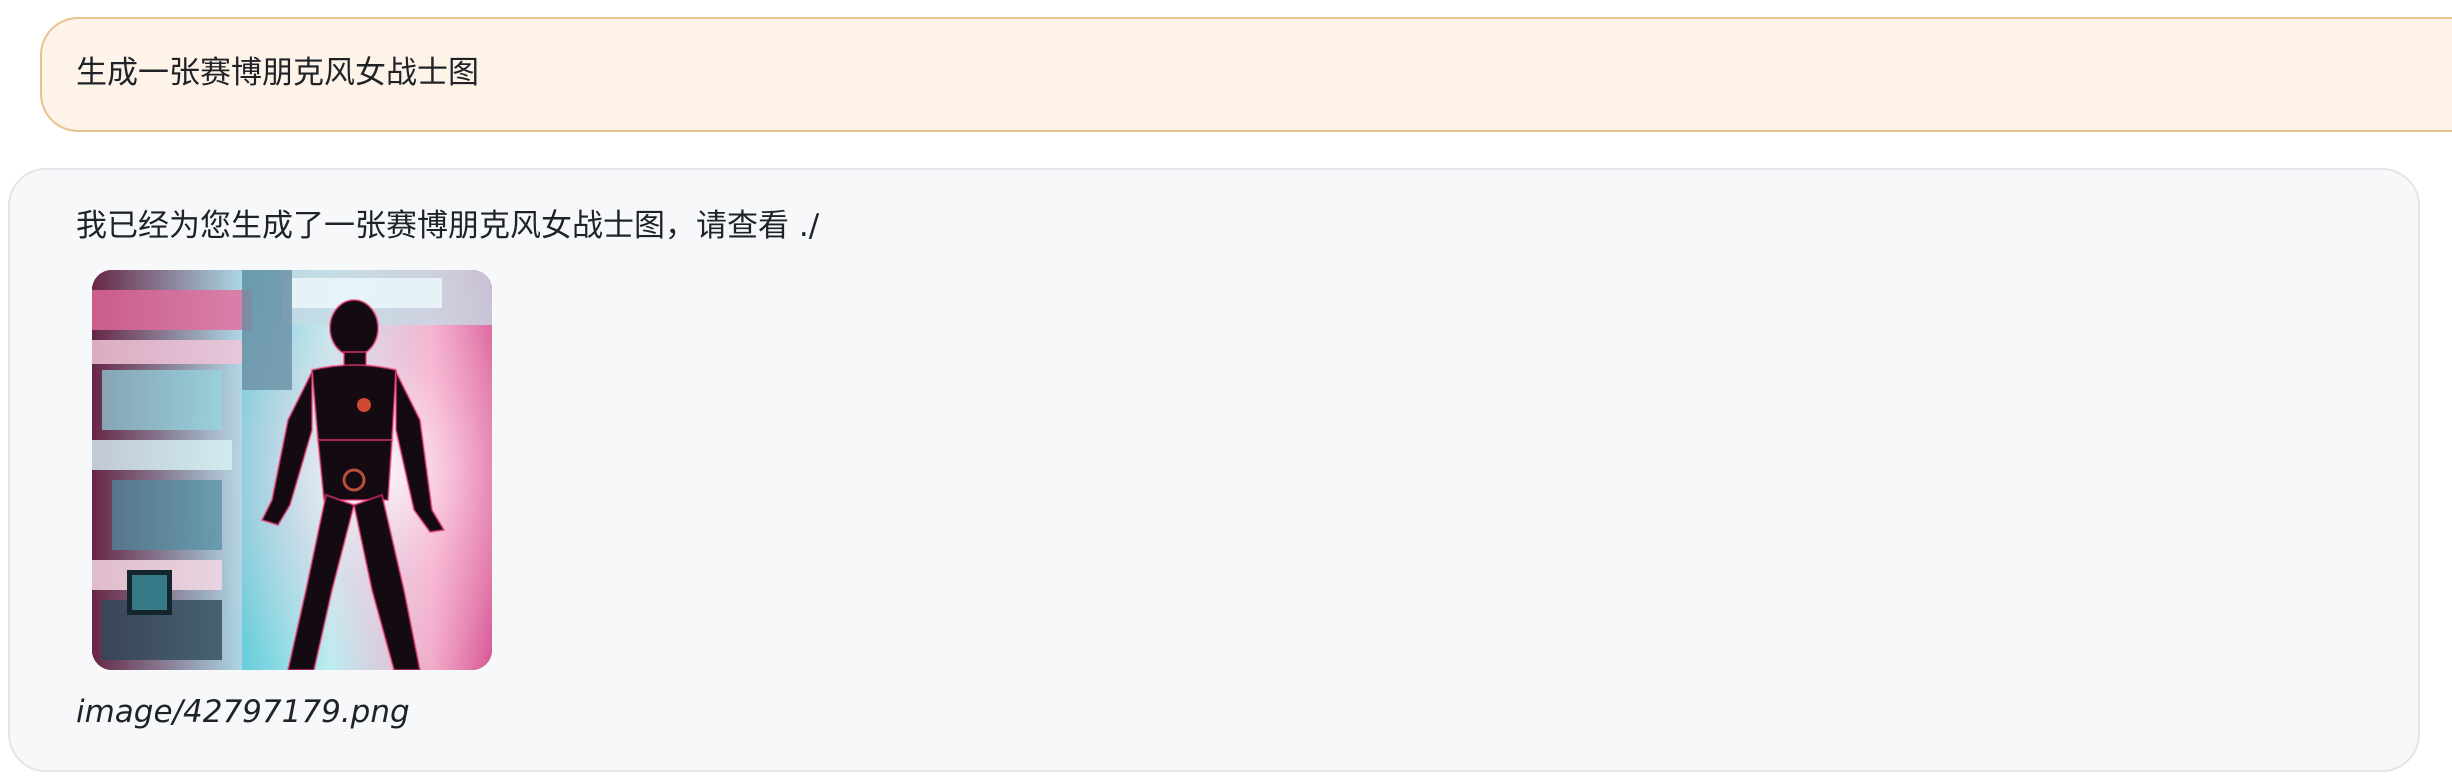 The image size is (2452, 780). Describe the element at coordinates (243, 712) in the screenshot. I see `image-path-caption: image/42797179.png` at that location.